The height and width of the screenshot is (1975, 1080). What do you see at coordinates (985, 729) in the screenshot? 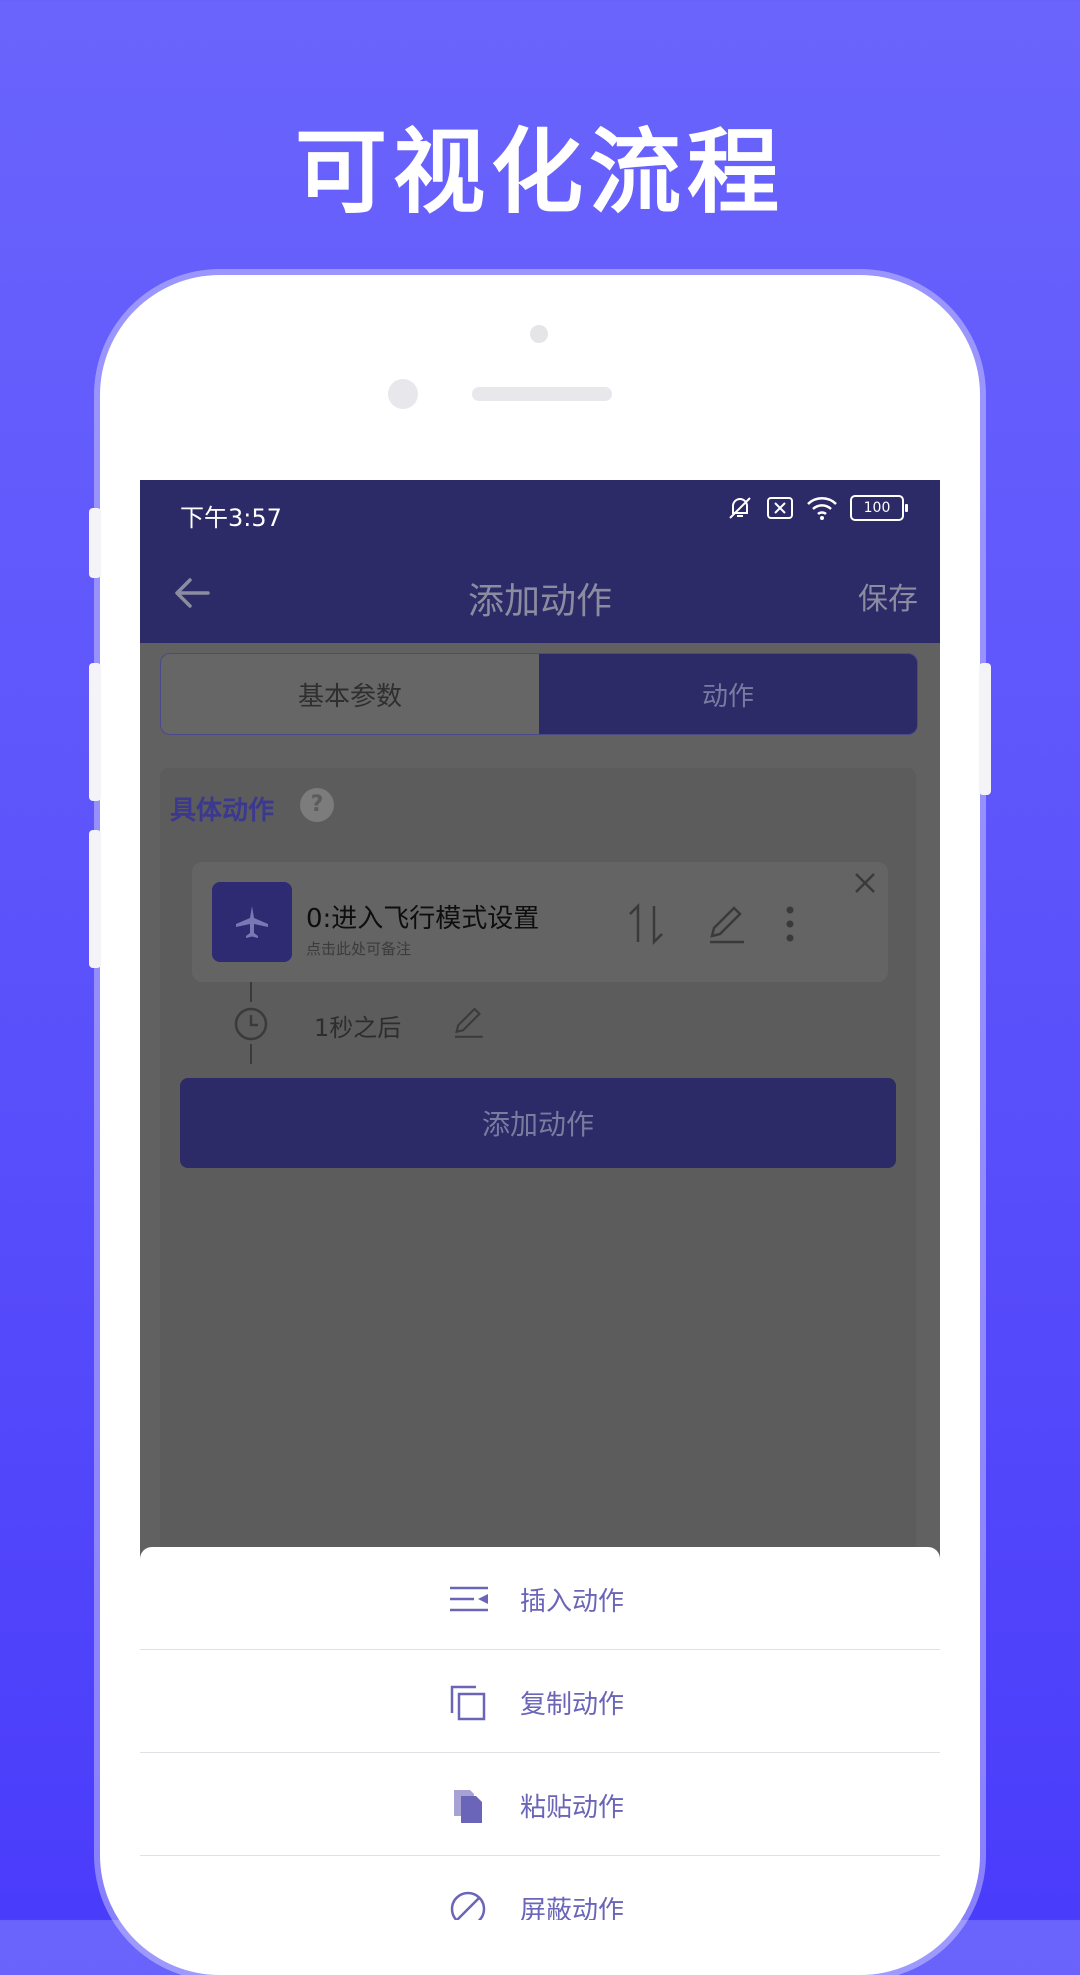
I see `phone-power-button` at bounding box center [985, 729].